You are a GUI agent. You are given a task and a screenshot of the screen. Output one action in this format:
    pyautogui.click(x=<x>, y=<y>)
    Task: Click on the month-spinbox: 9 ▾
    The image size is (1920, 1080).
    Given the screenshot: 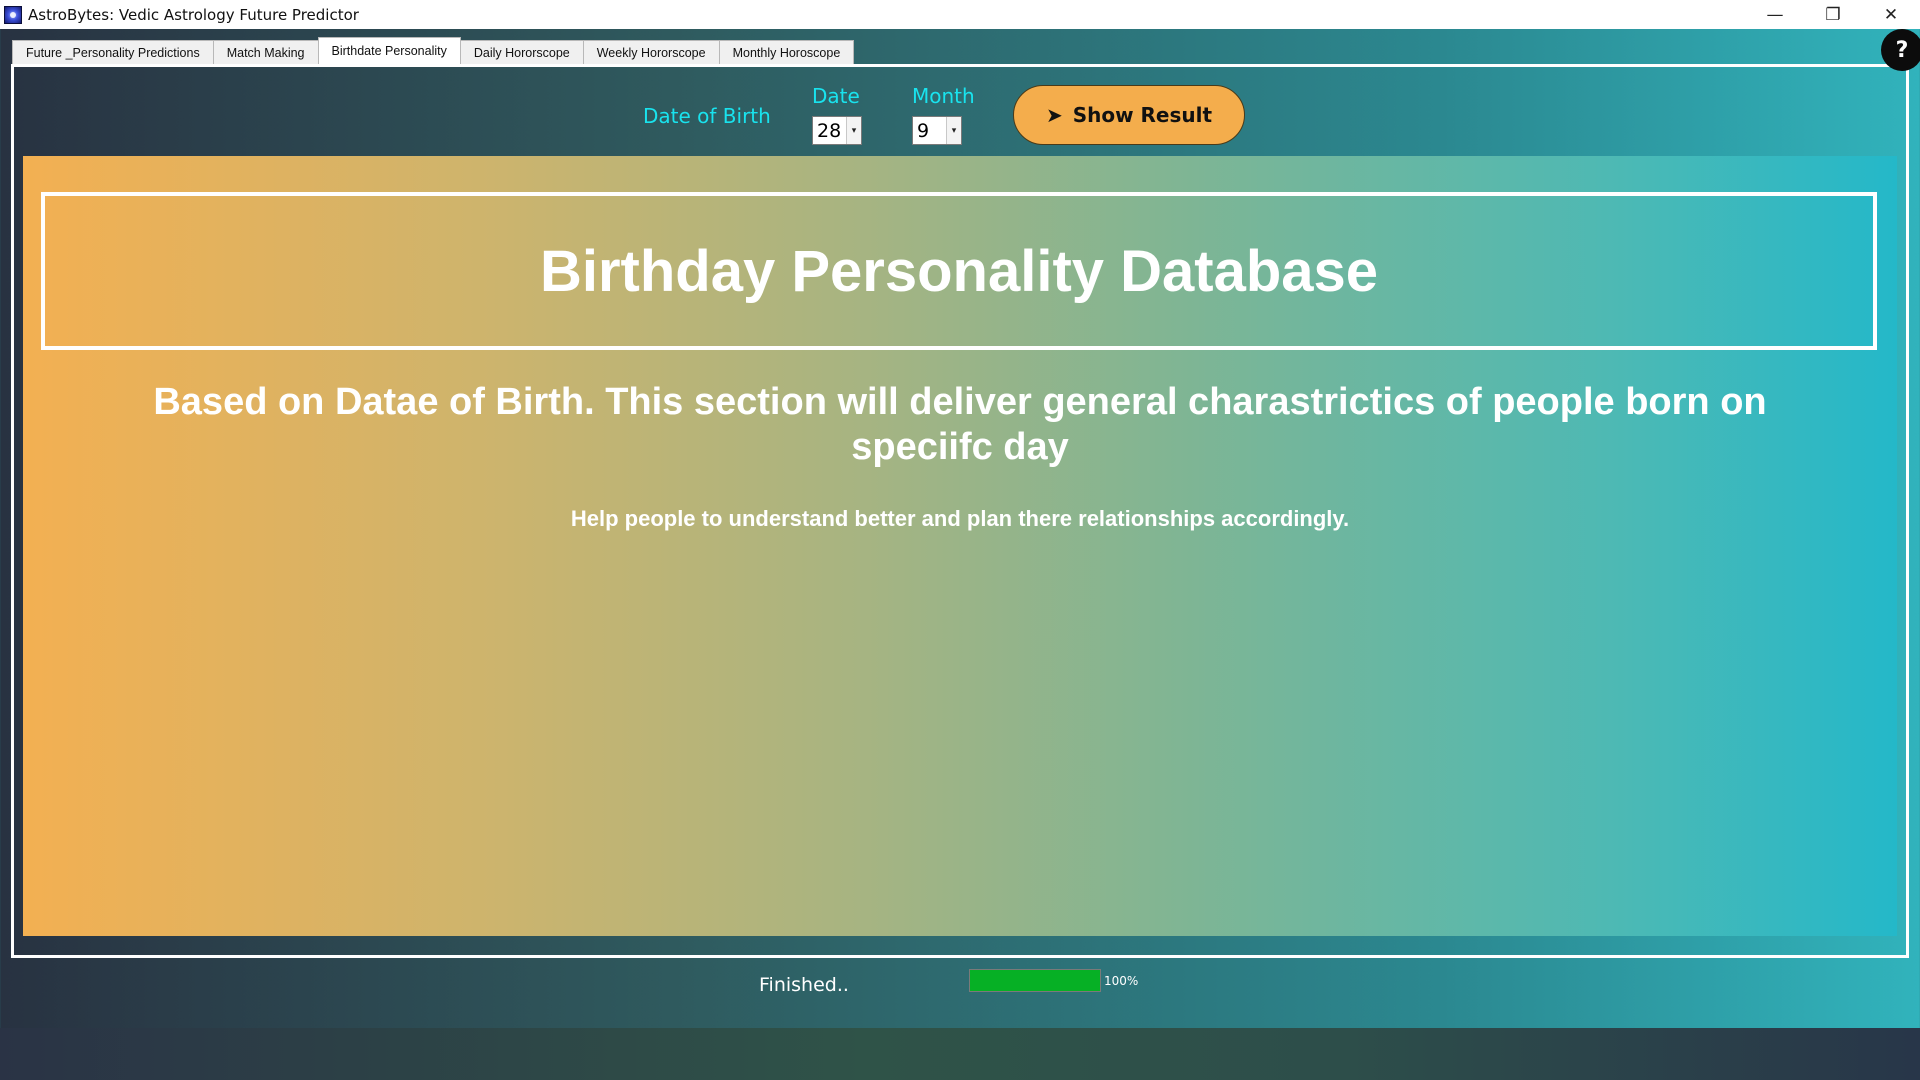 What is the action you would take?
    pyautogui.click(x=937, y=130)
    